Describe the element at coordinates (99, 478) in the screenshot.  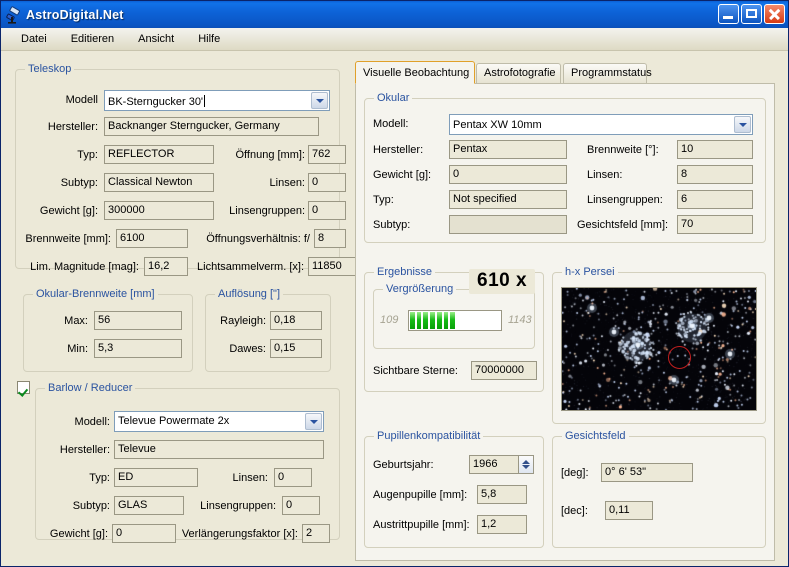
I see `barlow-typ-label: Typ:` at that location.